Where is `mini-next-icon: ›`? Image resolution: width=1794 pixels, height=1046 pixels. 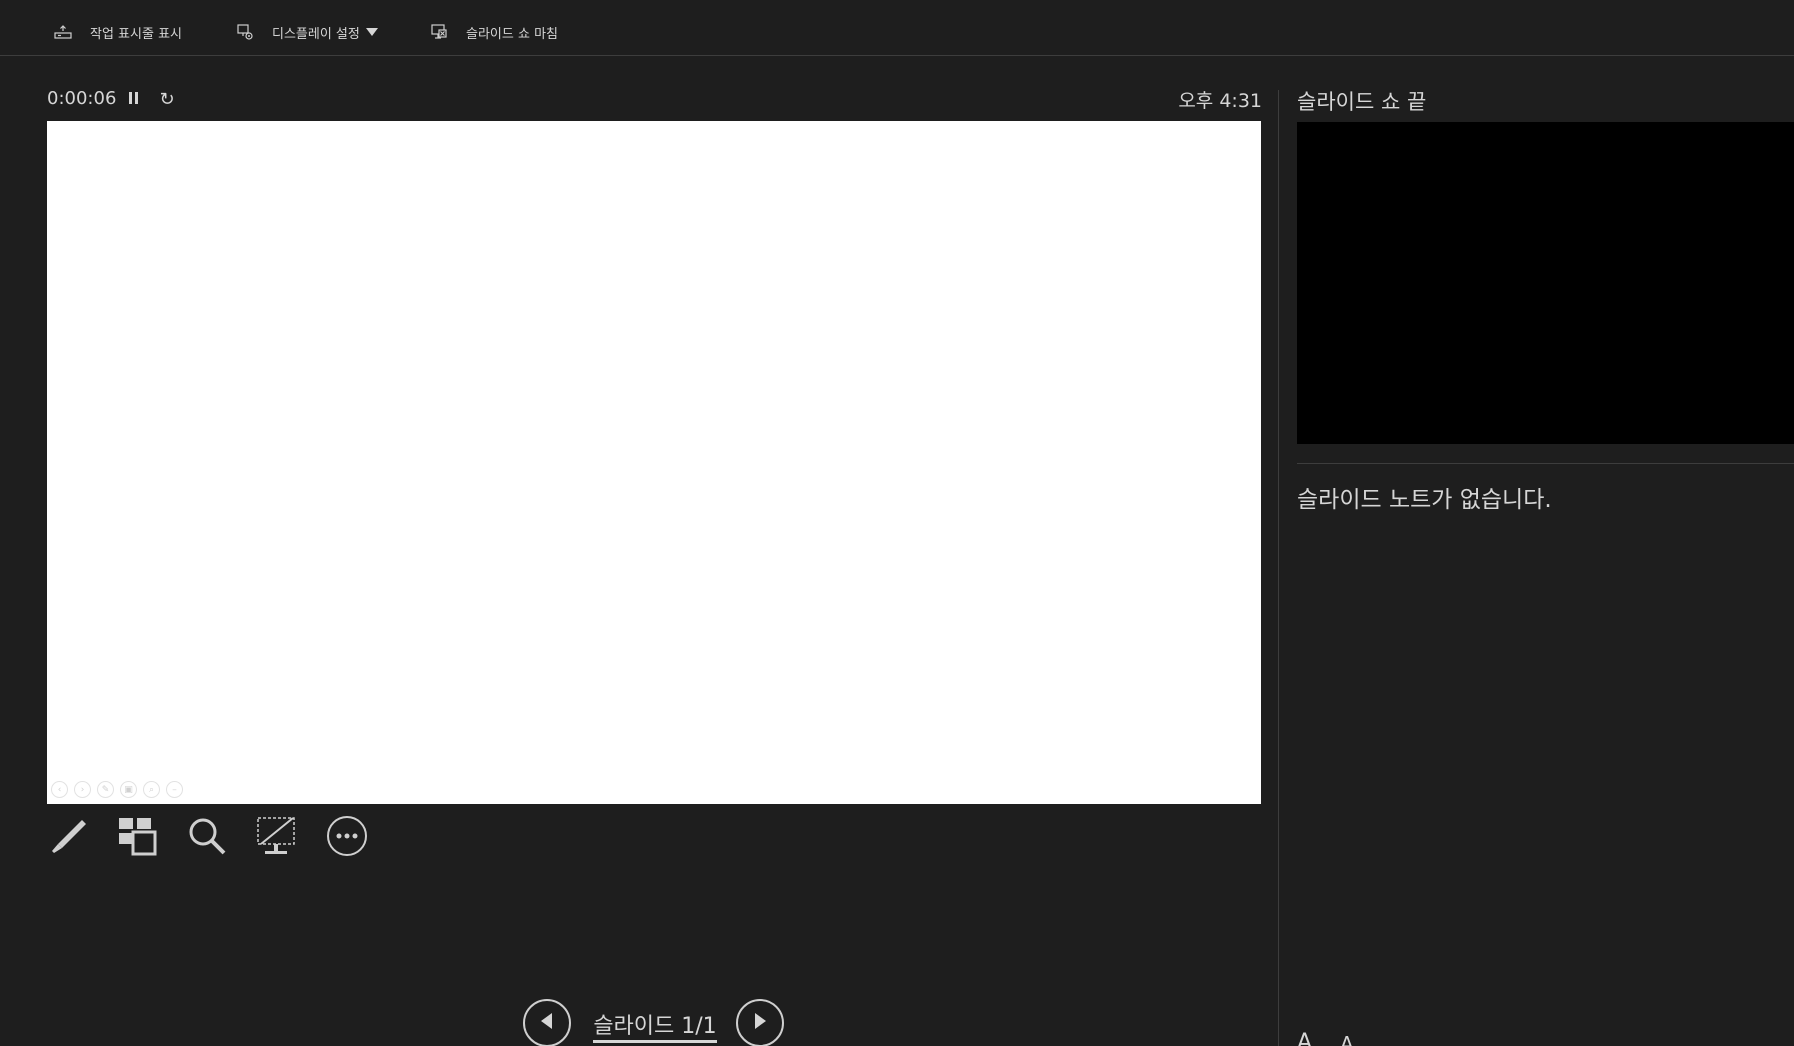
mini-next-icon: › is located at coordinates (82, 789).